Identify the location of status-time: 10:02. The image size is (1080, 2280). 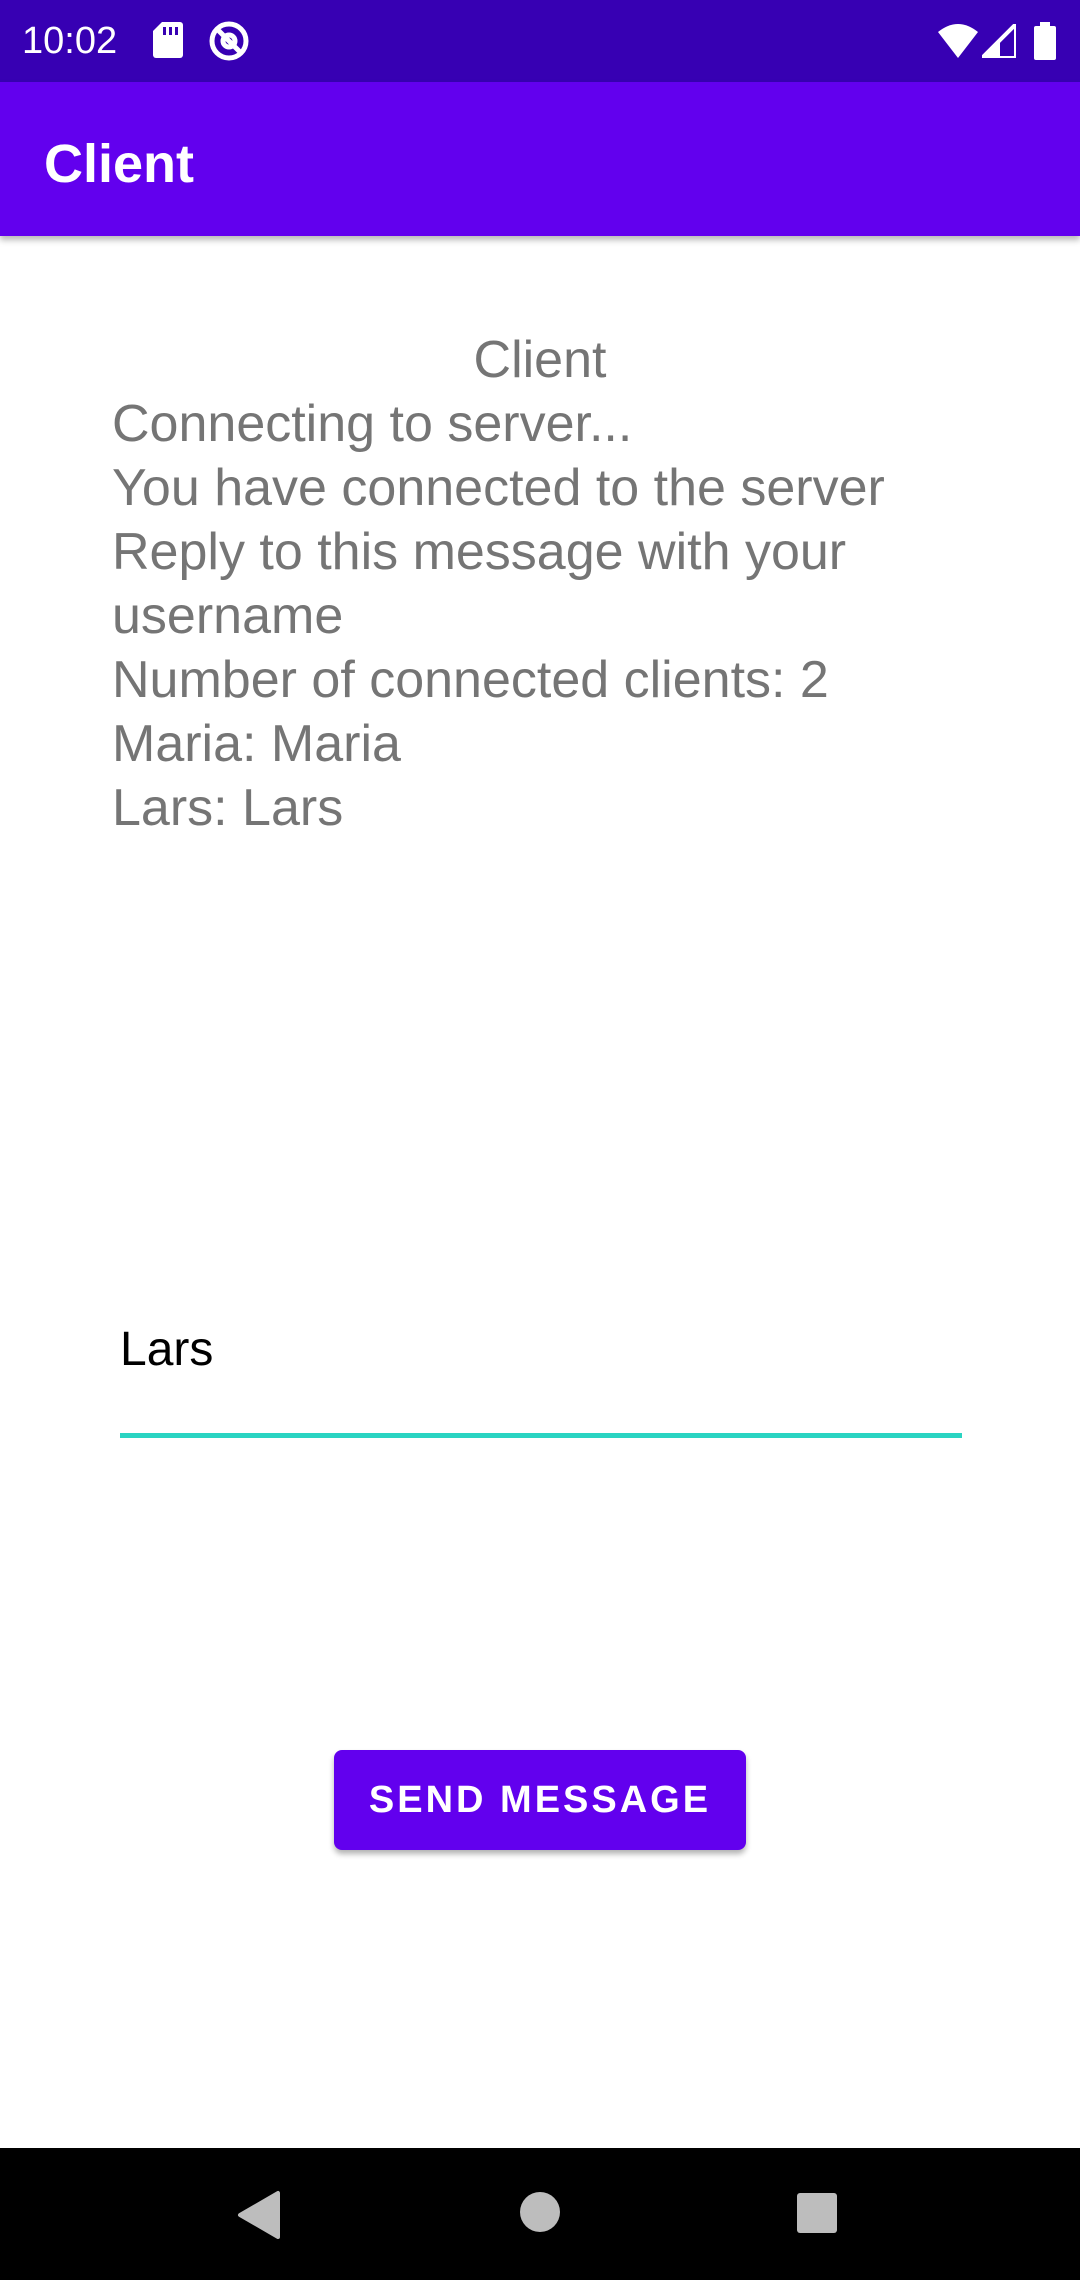
(70, 41).